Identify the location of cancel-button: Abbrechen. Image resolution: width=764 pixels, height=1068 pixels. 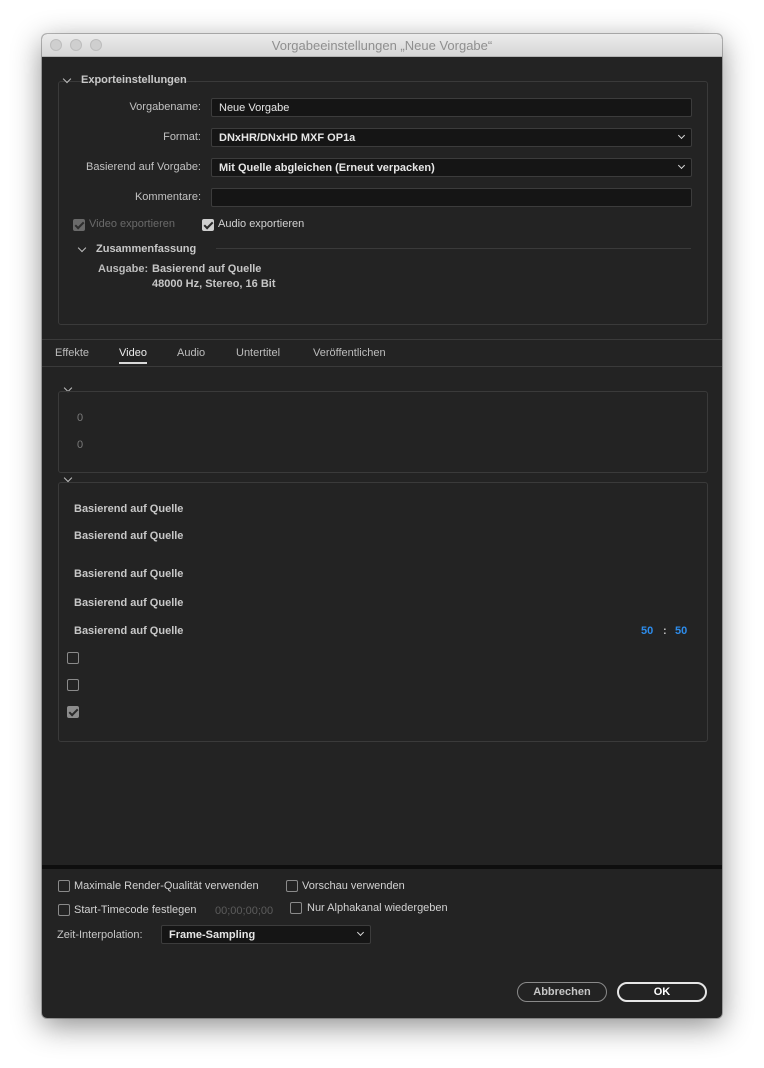
(562, 992).